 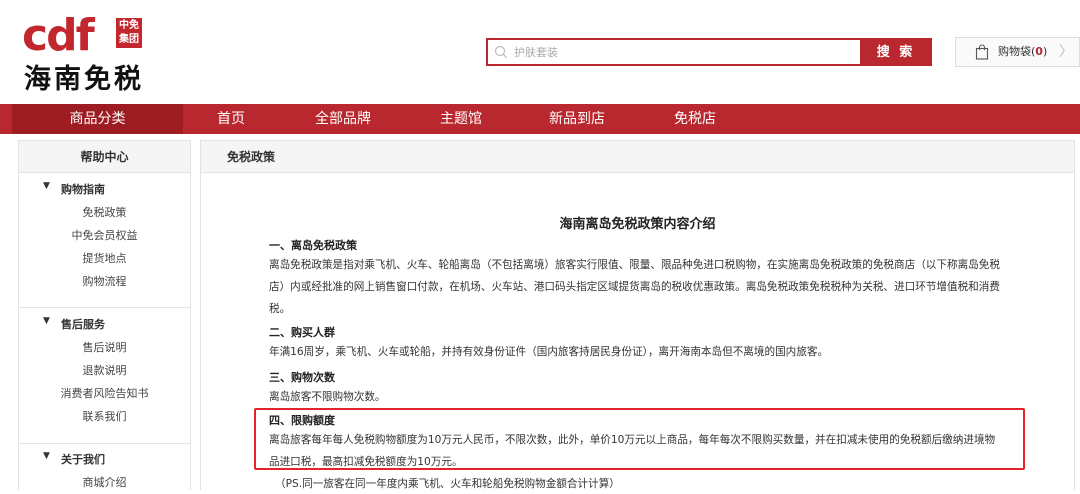 What do you see at coordinates (637, 224) in the screenshot?
I see `page-title: 海南离岛免税政策内容介绍` at bounding box center [637, 224].